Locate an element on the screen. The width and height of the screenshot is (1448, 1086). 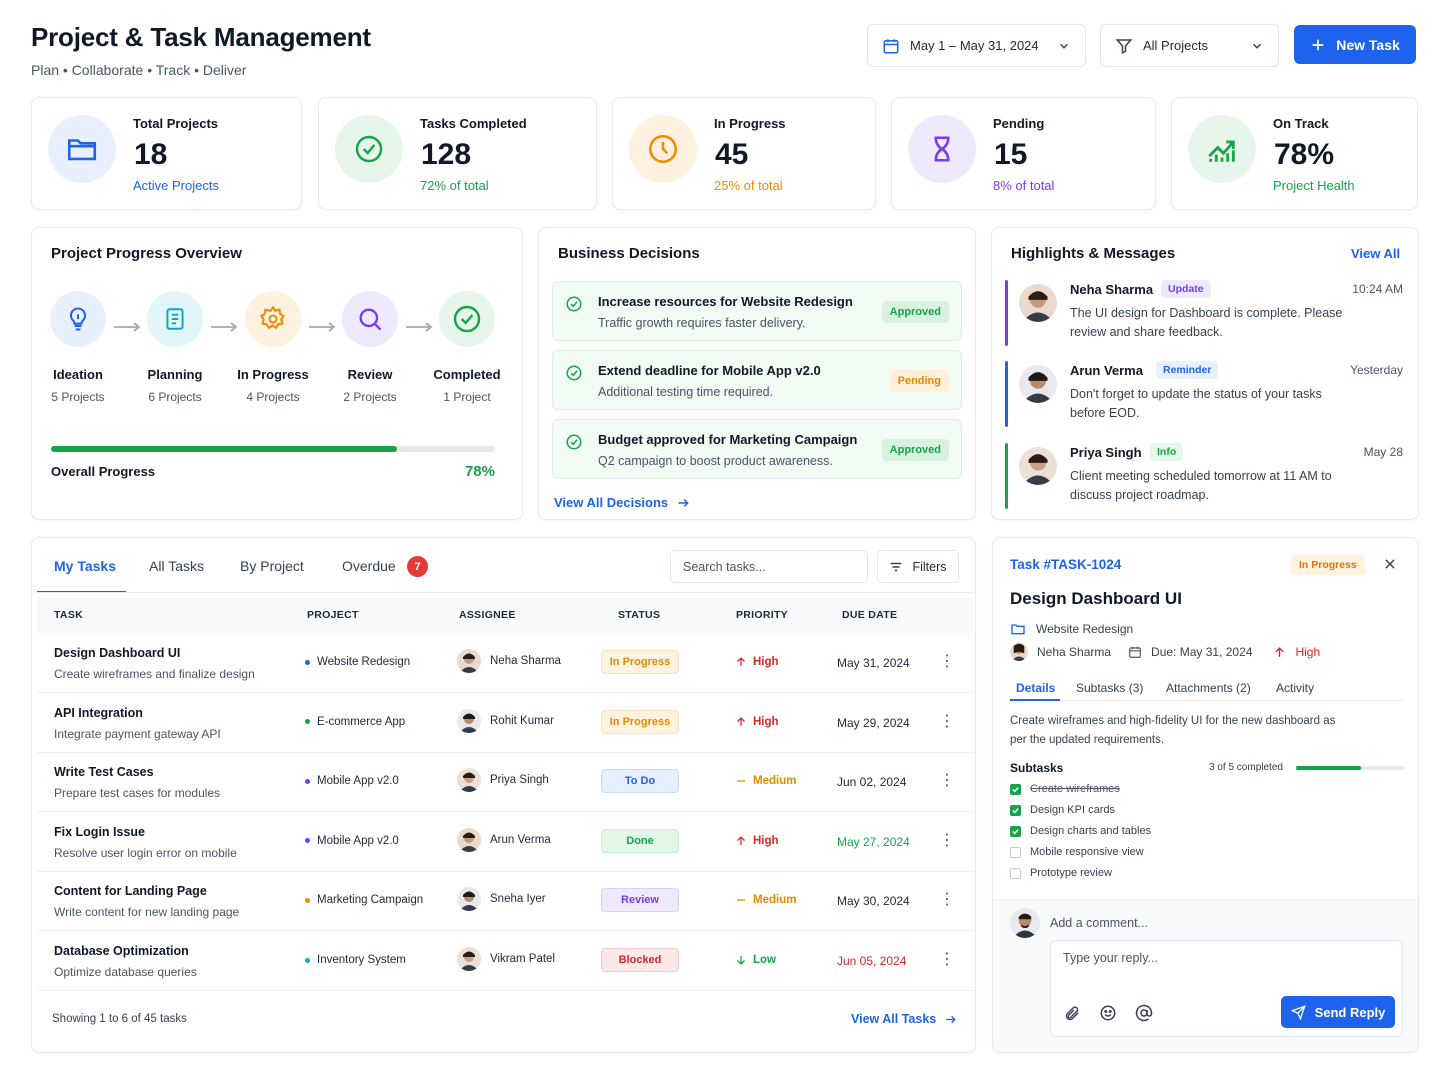
decision-title: Extend deadline for Mobile App v2.0 is located at coordinates (709, 370).